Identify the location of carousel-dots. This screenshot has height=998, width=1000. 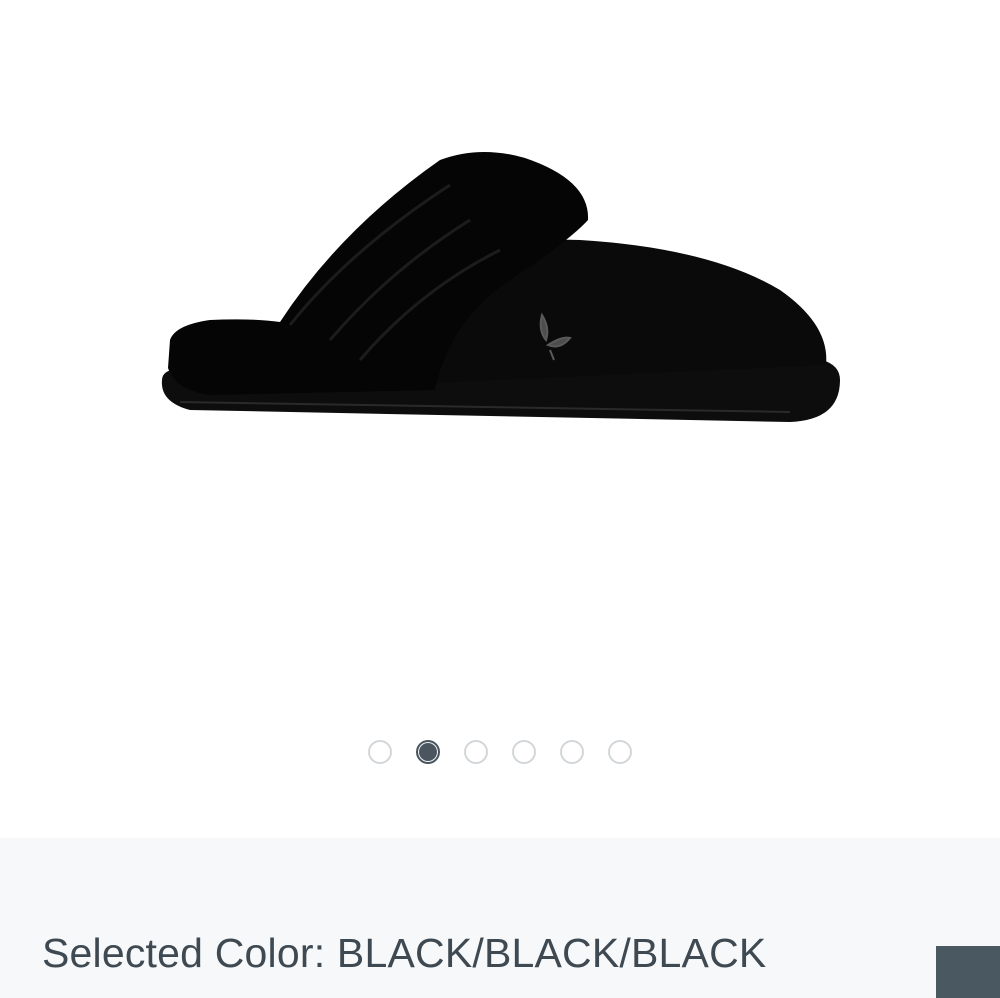
(500, 754).